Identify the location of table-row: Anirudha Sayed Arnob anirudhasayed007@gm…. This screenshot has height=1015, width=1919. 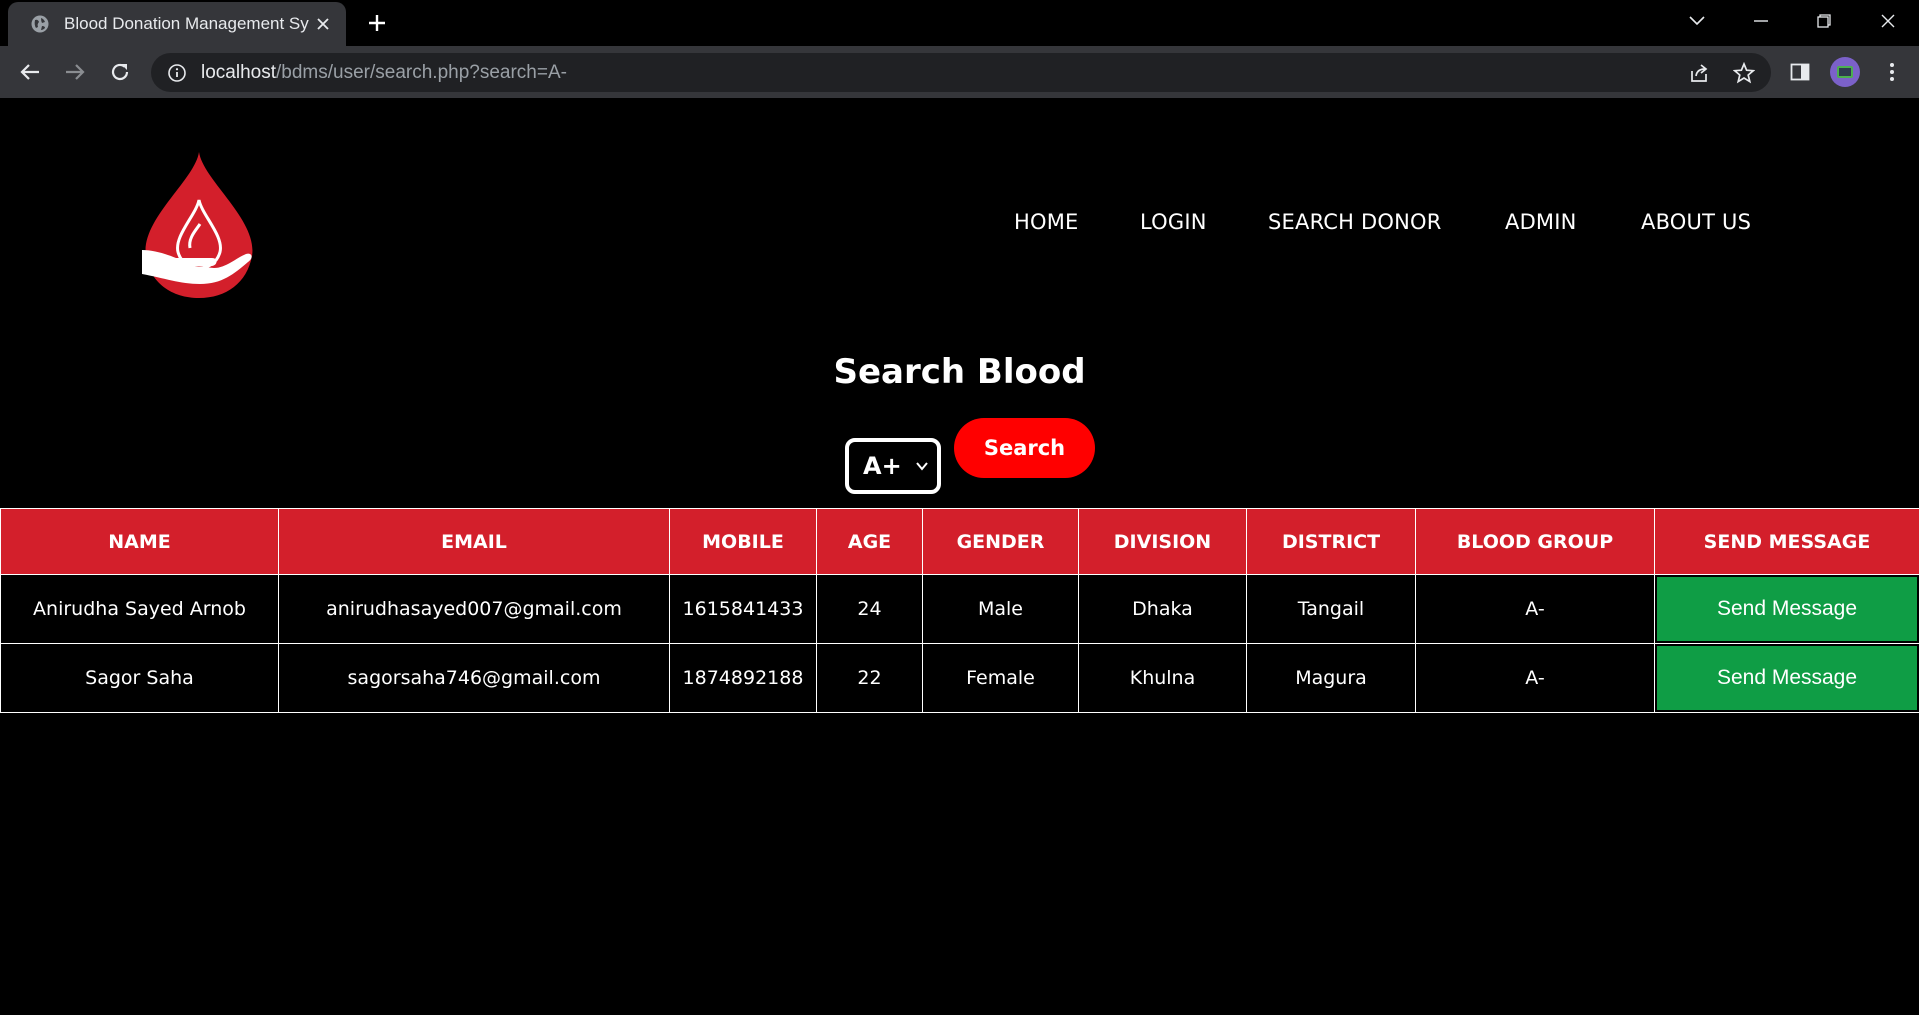
(959, 609).